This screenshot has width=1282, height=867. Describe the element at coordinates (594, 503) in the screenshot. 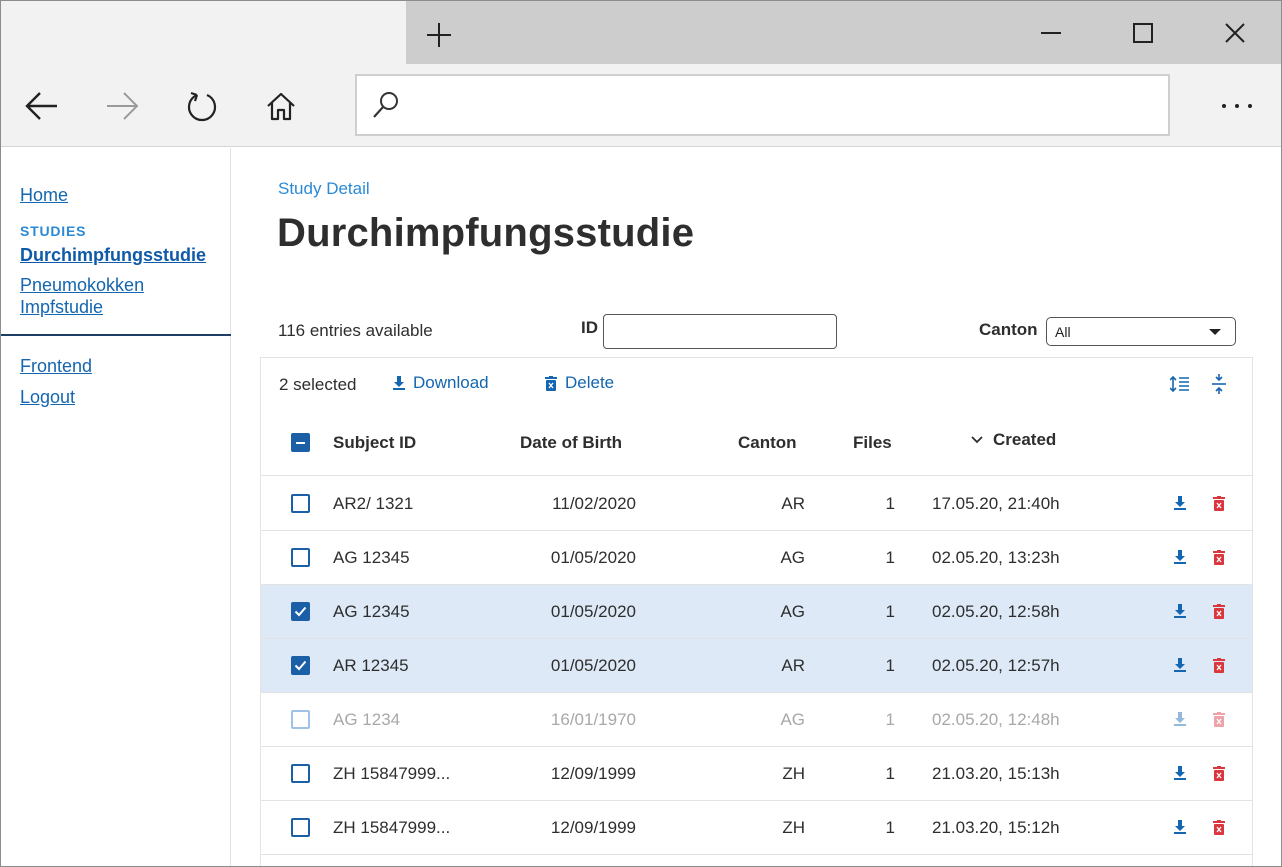

I see `cell-date-of-birth: 11/02/2020` at that location.